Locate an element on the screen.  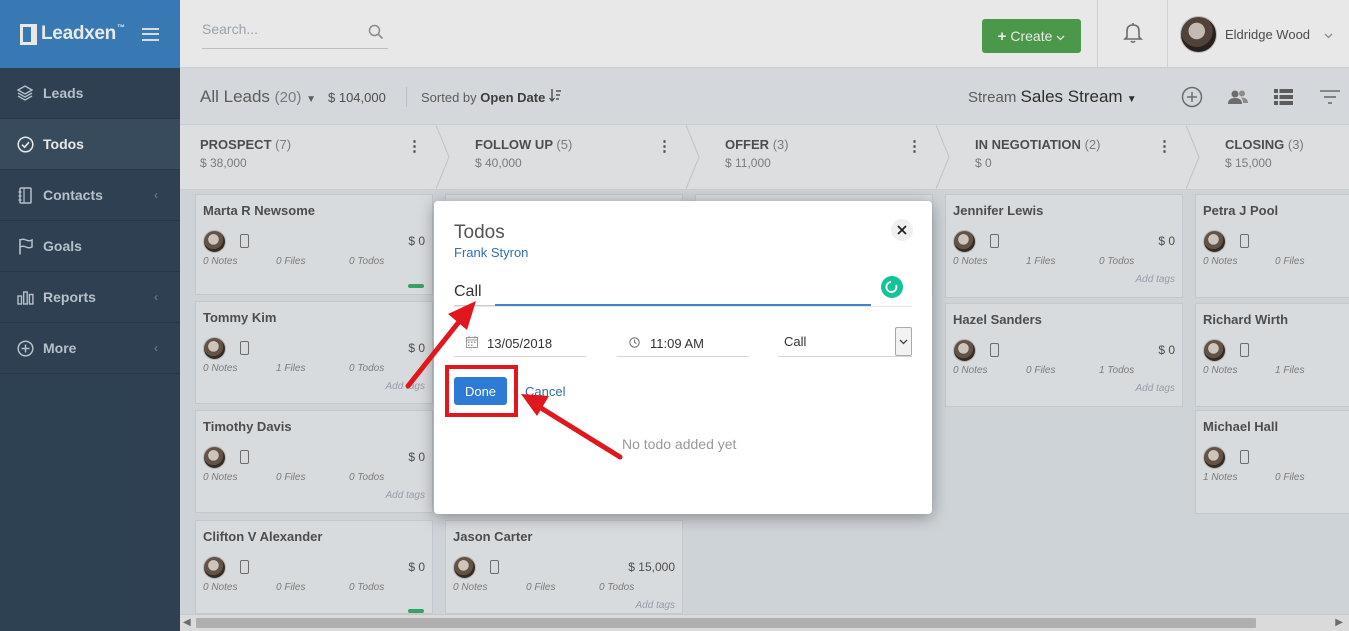
annotation-highlight-box is located at coordinates (481, 391).